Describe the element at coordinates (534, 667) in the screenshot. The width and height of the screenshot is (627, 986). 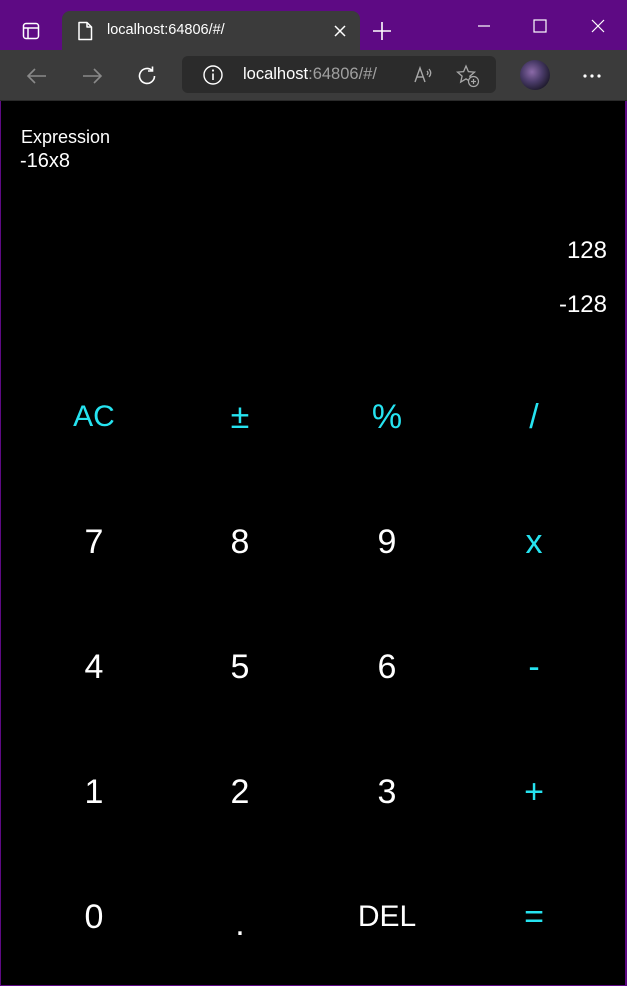
I see `minus-button: -` at that location.